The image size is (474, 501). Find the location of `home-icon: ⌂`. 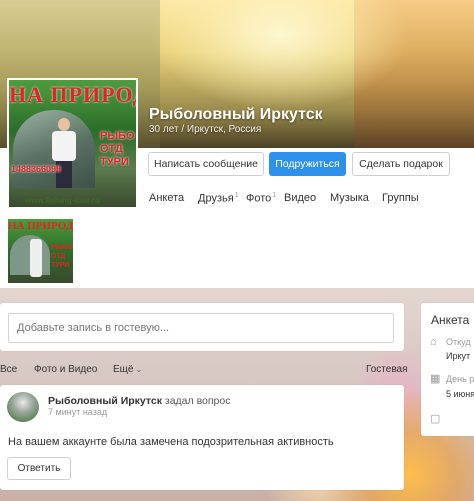

home-icon: ⌂ is located at coordinates (433, 342).